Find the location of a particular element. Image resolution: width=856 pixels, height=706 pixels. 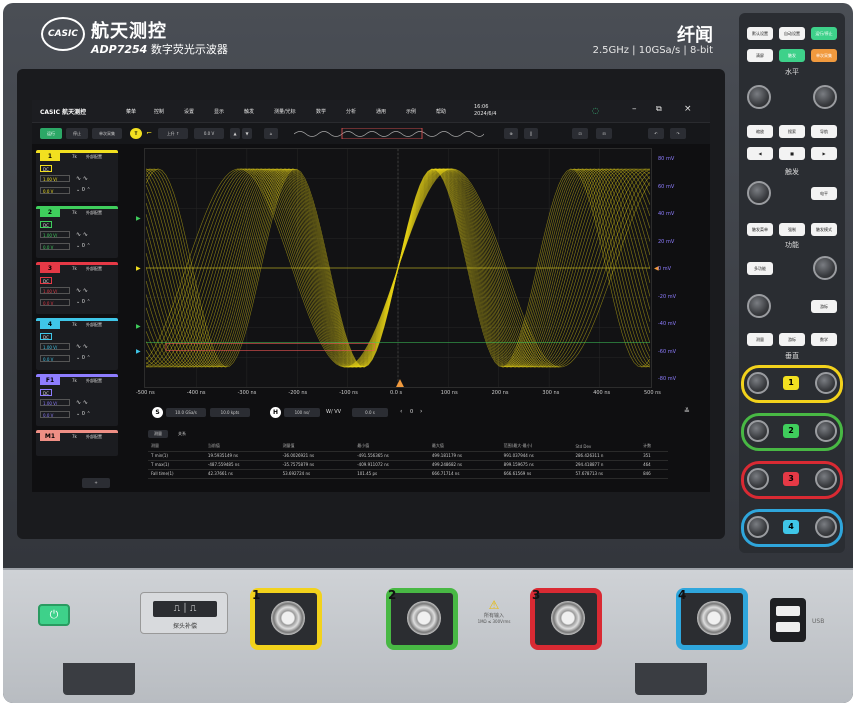

math-button: 数学 is located at coordinates (824, 339).